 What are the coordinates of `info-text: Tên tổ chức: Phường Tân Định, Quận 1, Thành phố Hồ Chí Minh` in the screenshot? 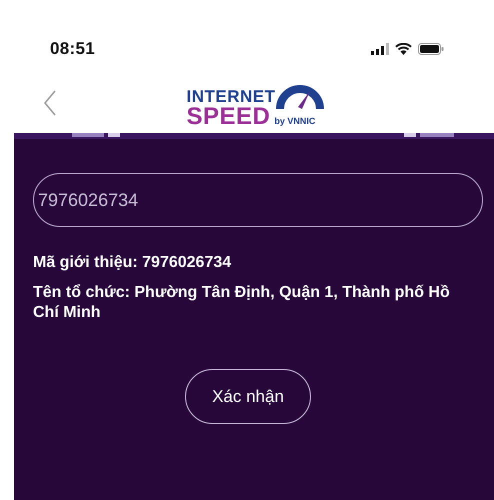 It's located at (242, 303).